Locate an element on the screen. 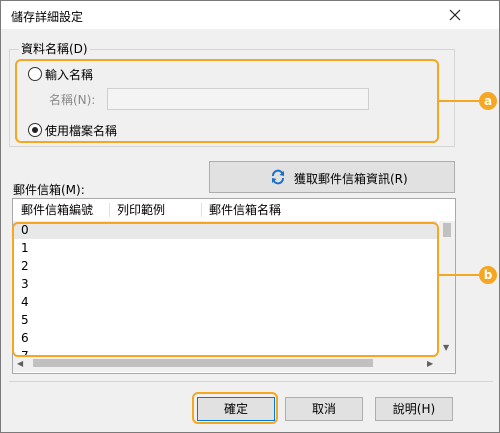 The width and height of the screenshot is (500, 433). help-button: 說明(H) is located at coordinates (414, 409).